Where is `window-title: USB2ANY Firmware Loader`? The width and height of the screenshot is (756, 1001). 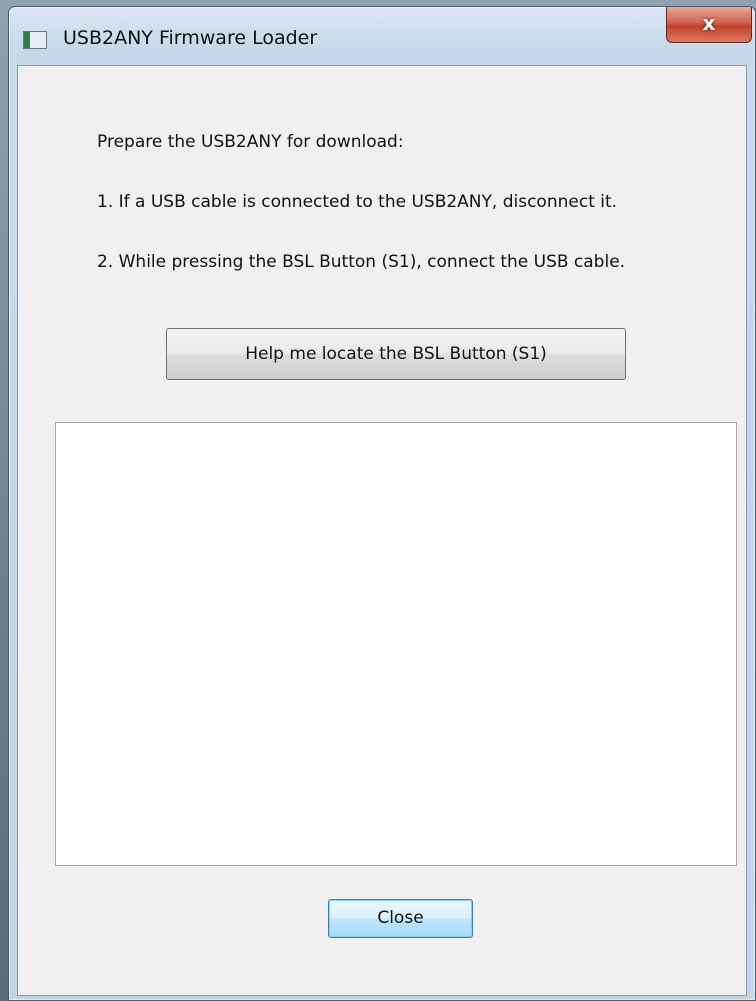
window-title: USB2ANY Firmware Loader is located at coordinates (190, 38).